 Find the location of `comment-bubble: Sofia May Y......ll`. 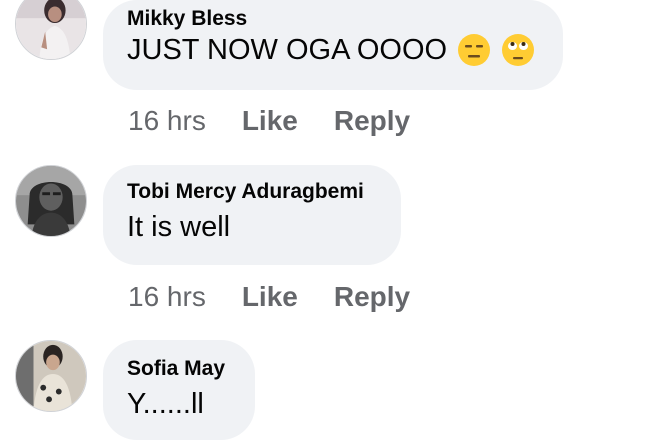

comment-bubble: Sofia May Y......ll is located at coordinates (179, 390).